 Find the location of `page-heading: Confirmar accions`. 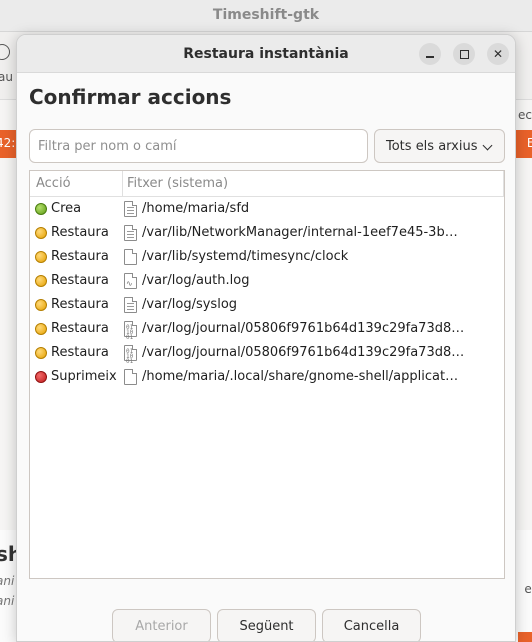

page-heading: Confirmar accions is located at coordinates (130, 97).